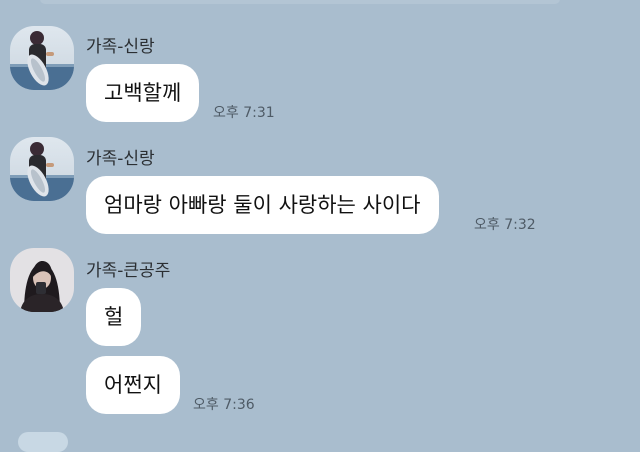  I want to click on next-avatar-edge, so click(43, 442).